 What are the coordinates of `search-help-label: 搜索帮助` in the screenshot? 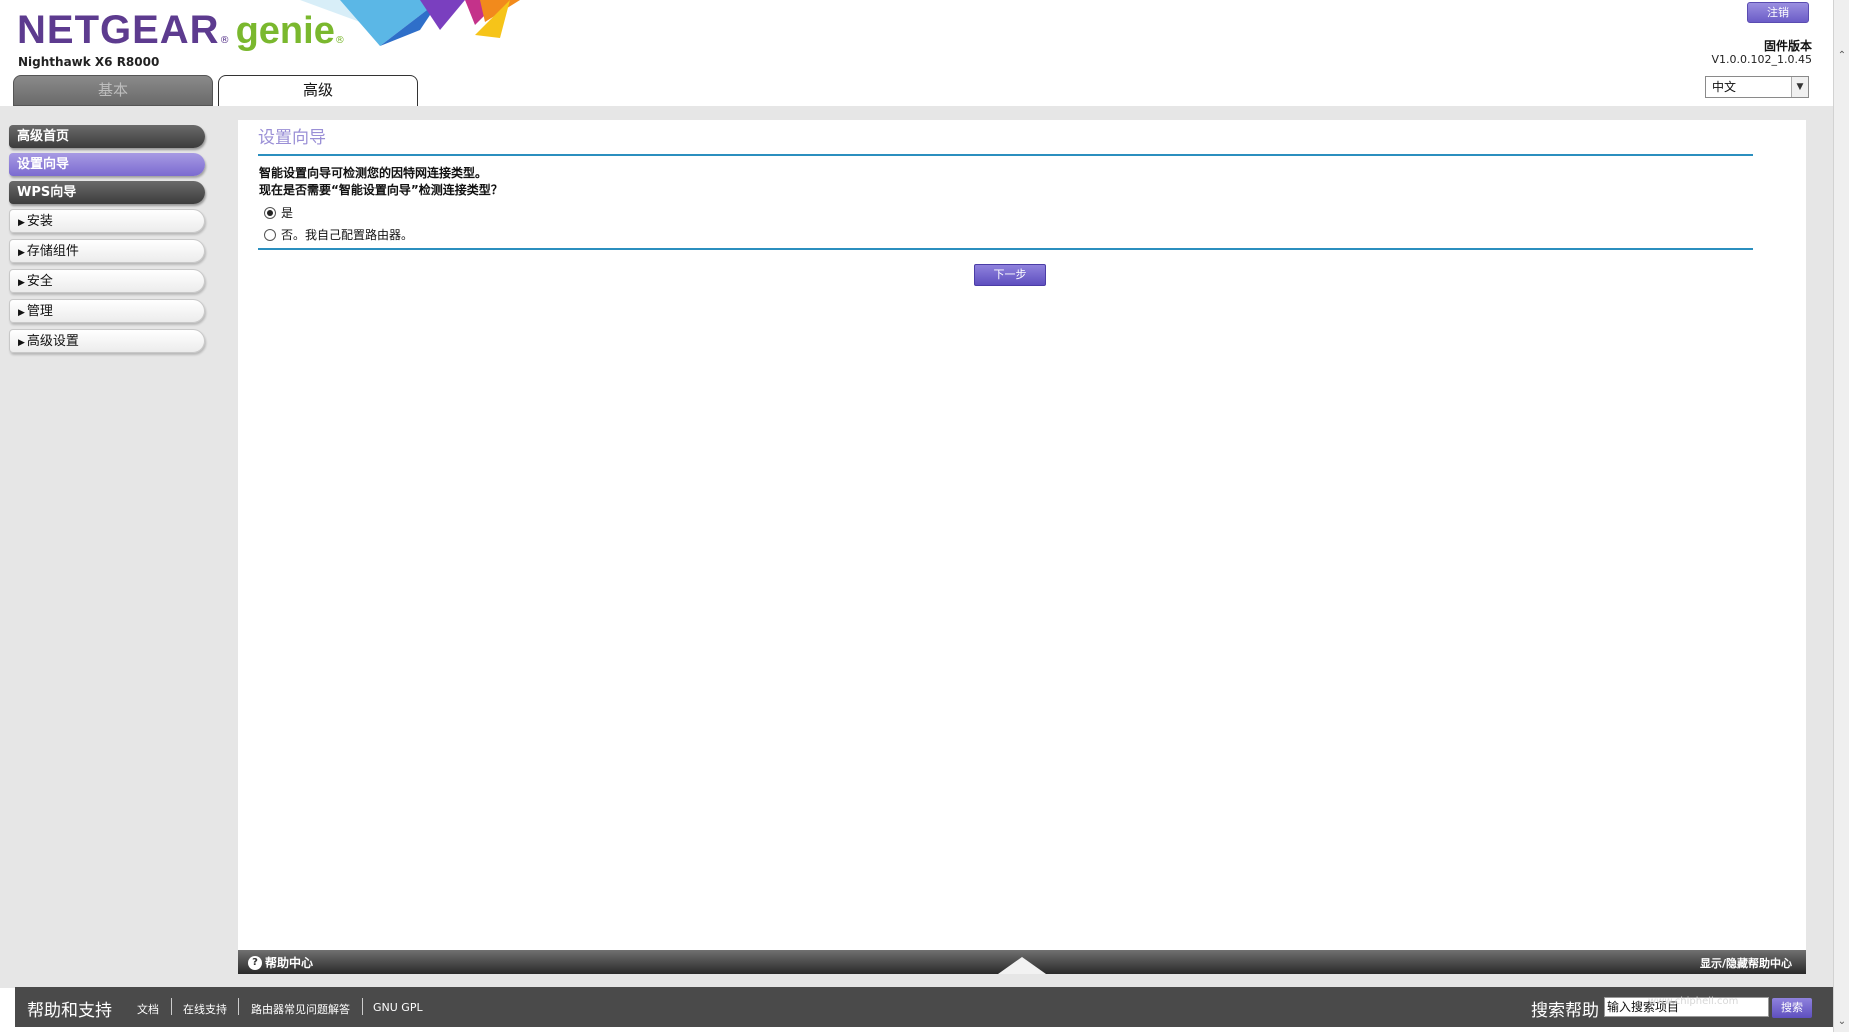 It's located at (1565, 1011).